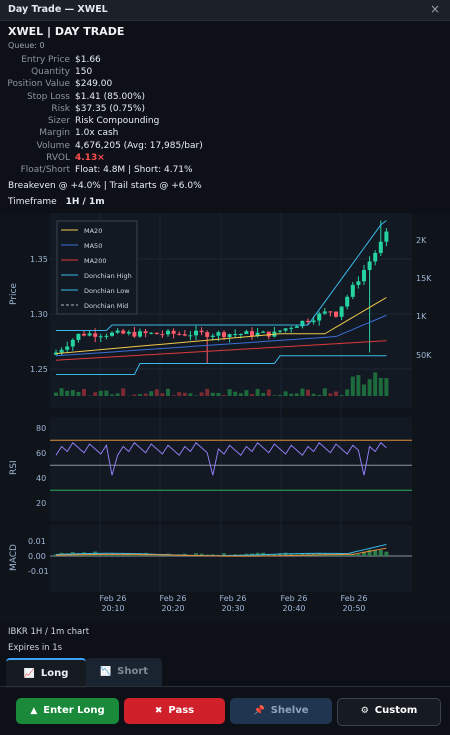  What do you see at coordinates (181, 710) in the screenshot?
I see `button-label: Pass` at bounding box center [181, 710].